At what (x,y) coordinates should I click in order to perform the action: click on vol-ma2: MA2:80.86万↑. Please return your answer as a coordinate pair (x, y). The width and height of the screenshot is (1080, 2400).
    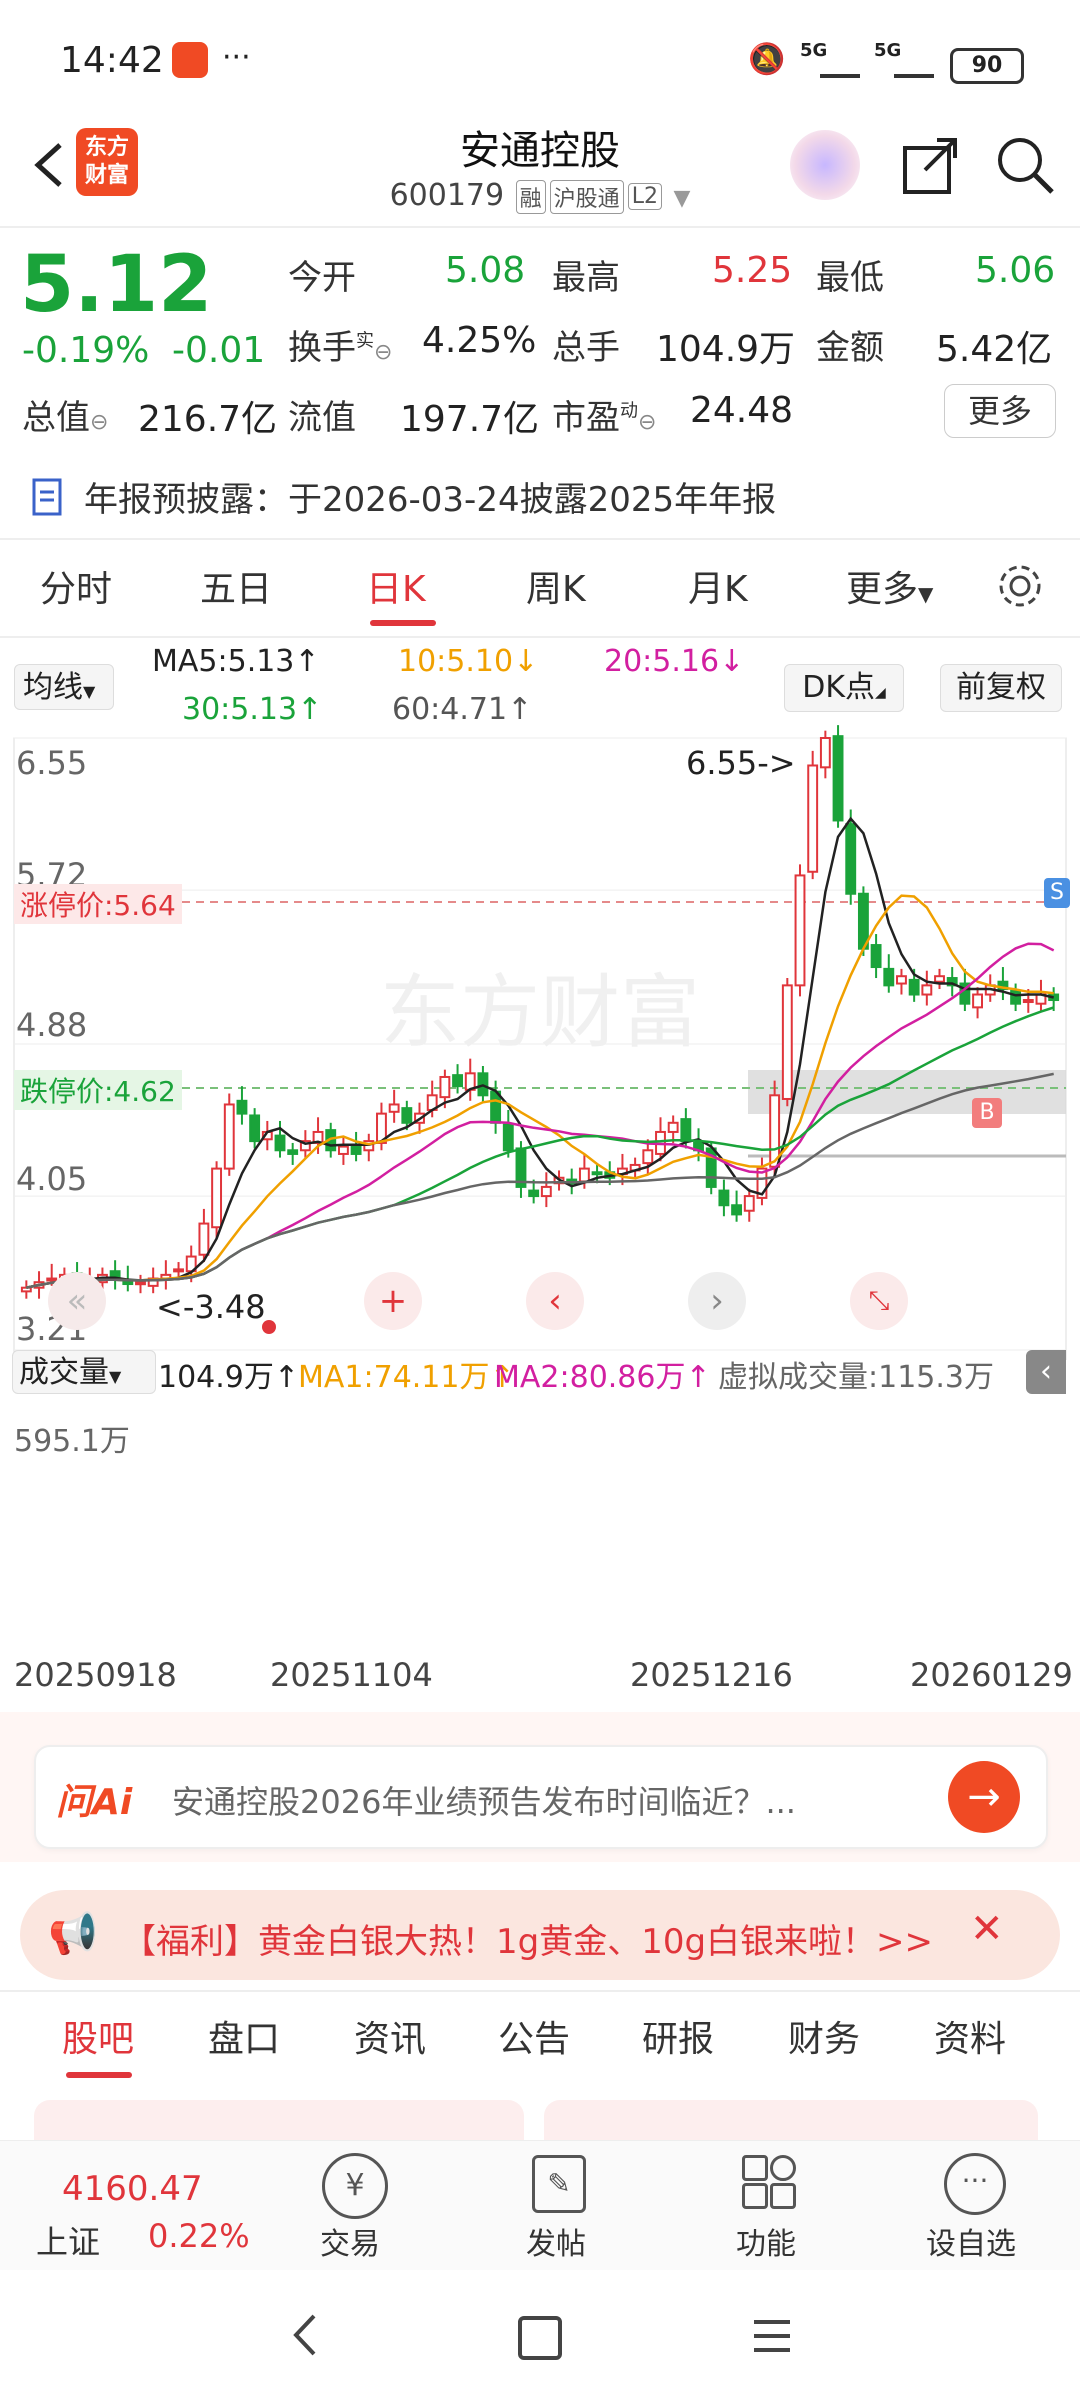
    Looking at the image, I should click on (602, 1377).